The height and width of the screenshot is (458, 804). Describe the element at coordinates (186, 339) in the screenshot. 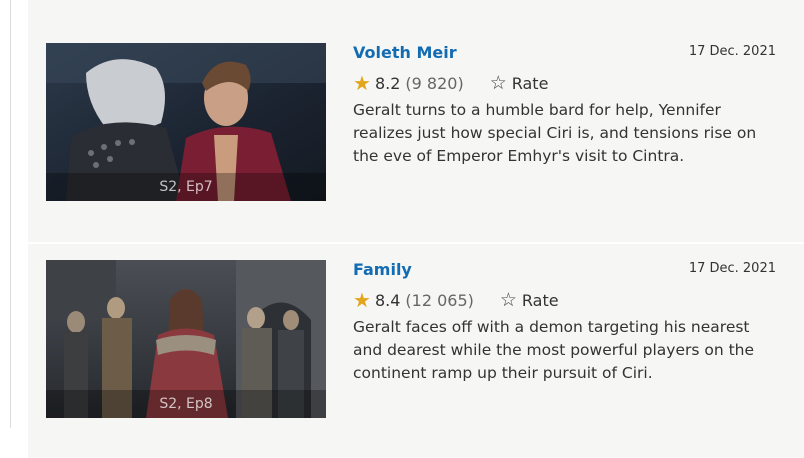

I see `episode-thumbnail: S2, Ep8` at that location.